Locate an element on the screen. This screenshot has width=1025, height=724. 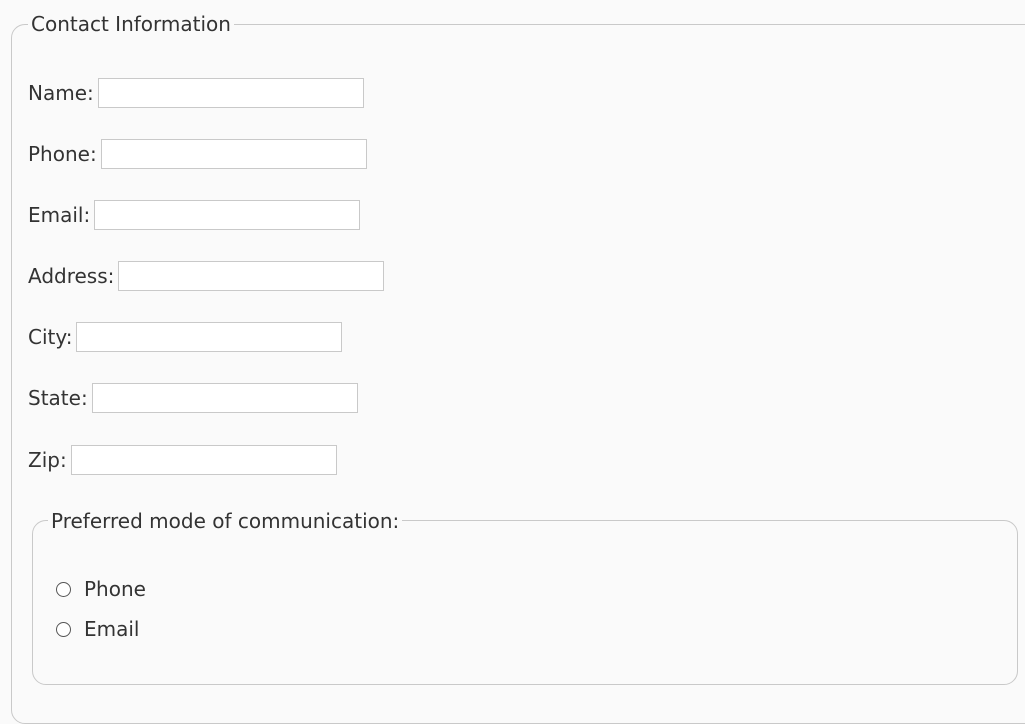
name-label: Name: is located at coordinates (61, 93).